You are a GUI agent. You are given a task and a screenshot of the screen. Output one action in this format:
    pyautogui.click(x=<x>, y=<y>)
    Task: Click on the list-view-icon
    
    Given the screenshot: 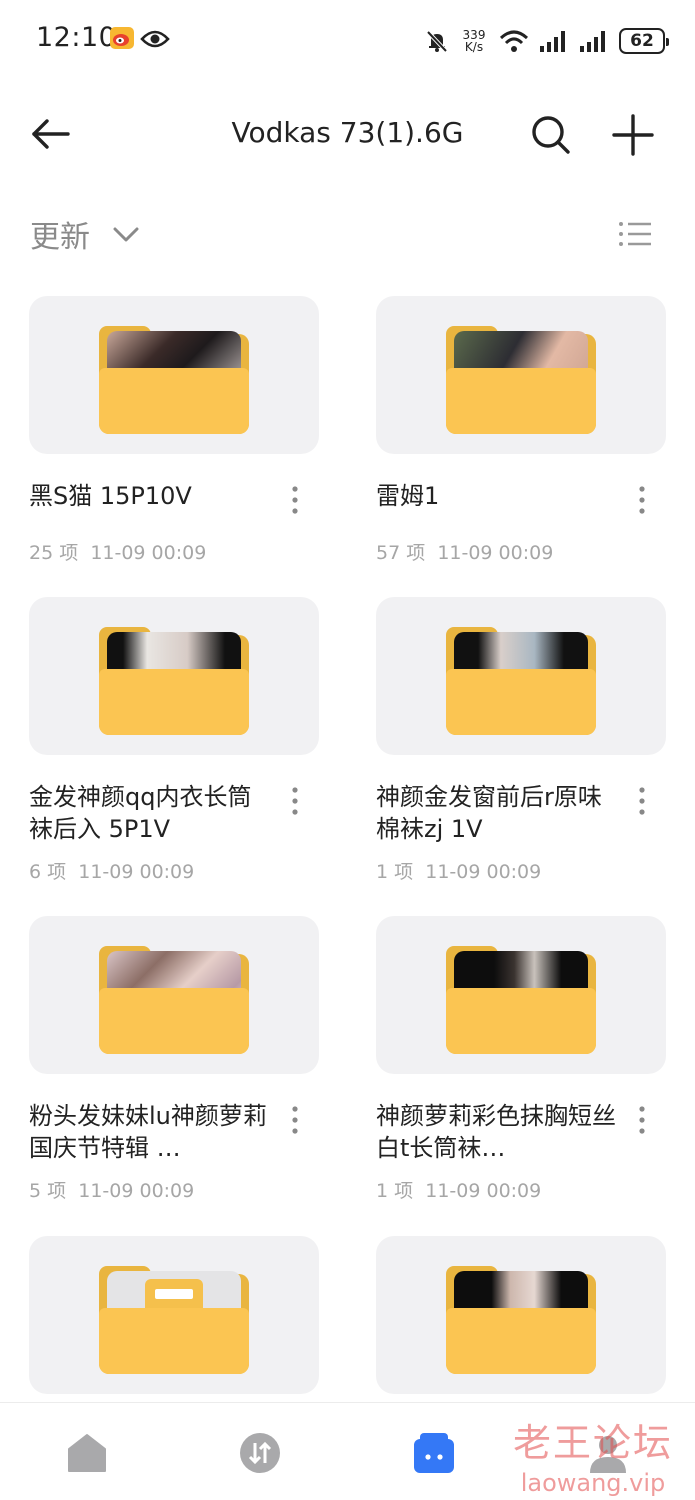 What is the action you would take?
    pyautogui.click(x=635, y=234)
    